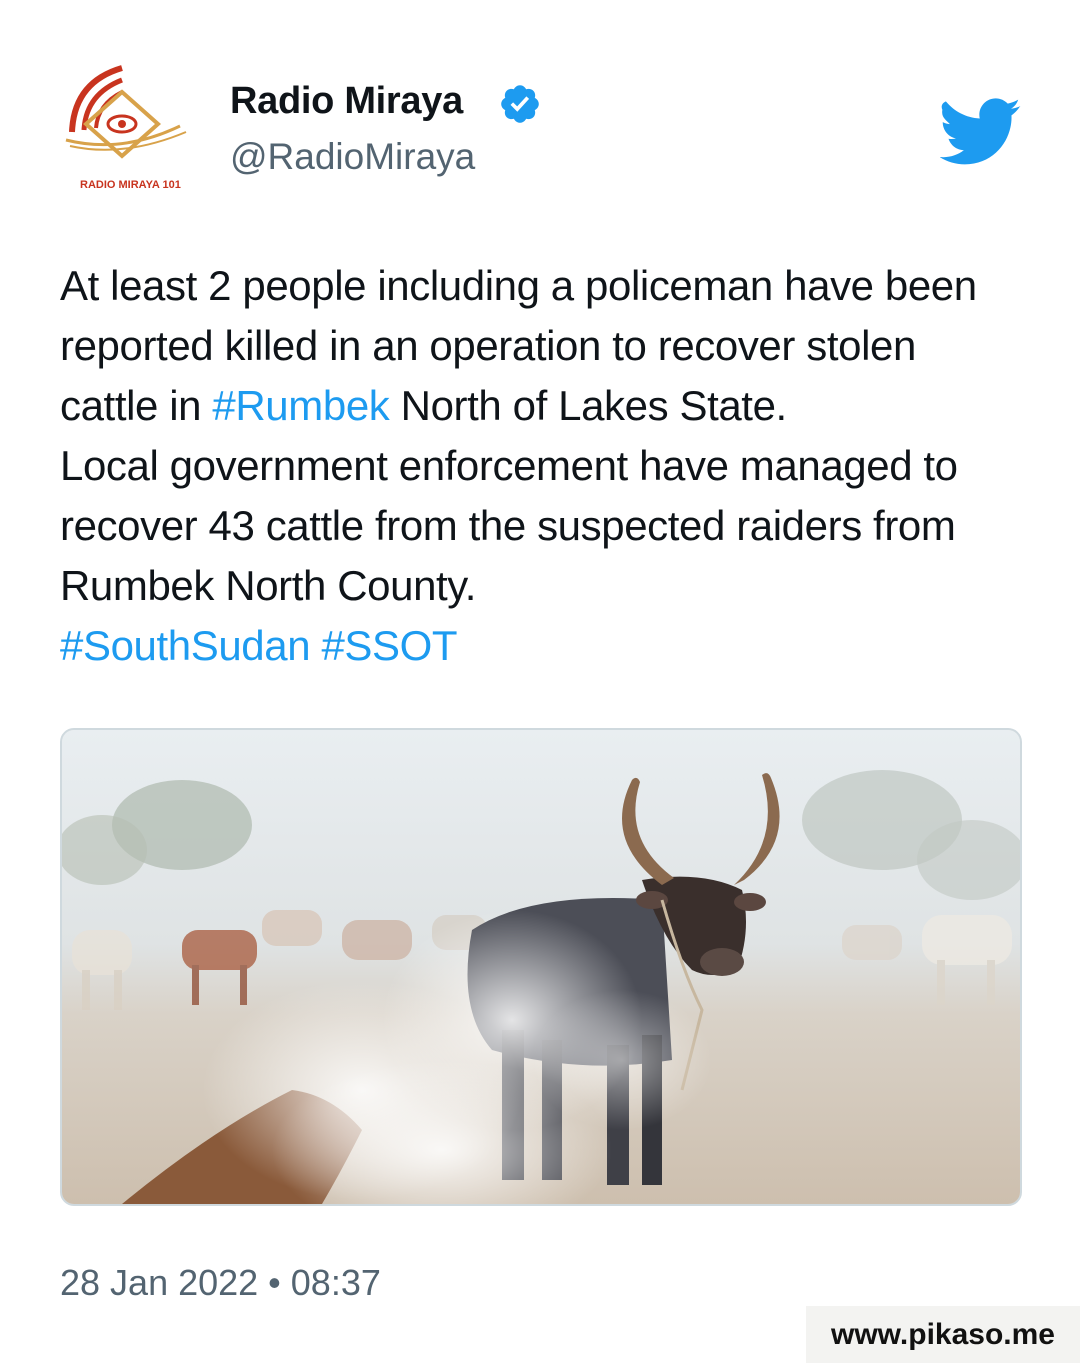 The image size is (1080, 1363). Describe the element at coordinates (185, 645) in the screenshot. I see `hashtag-southsudan: #SouthSudan` at that location.